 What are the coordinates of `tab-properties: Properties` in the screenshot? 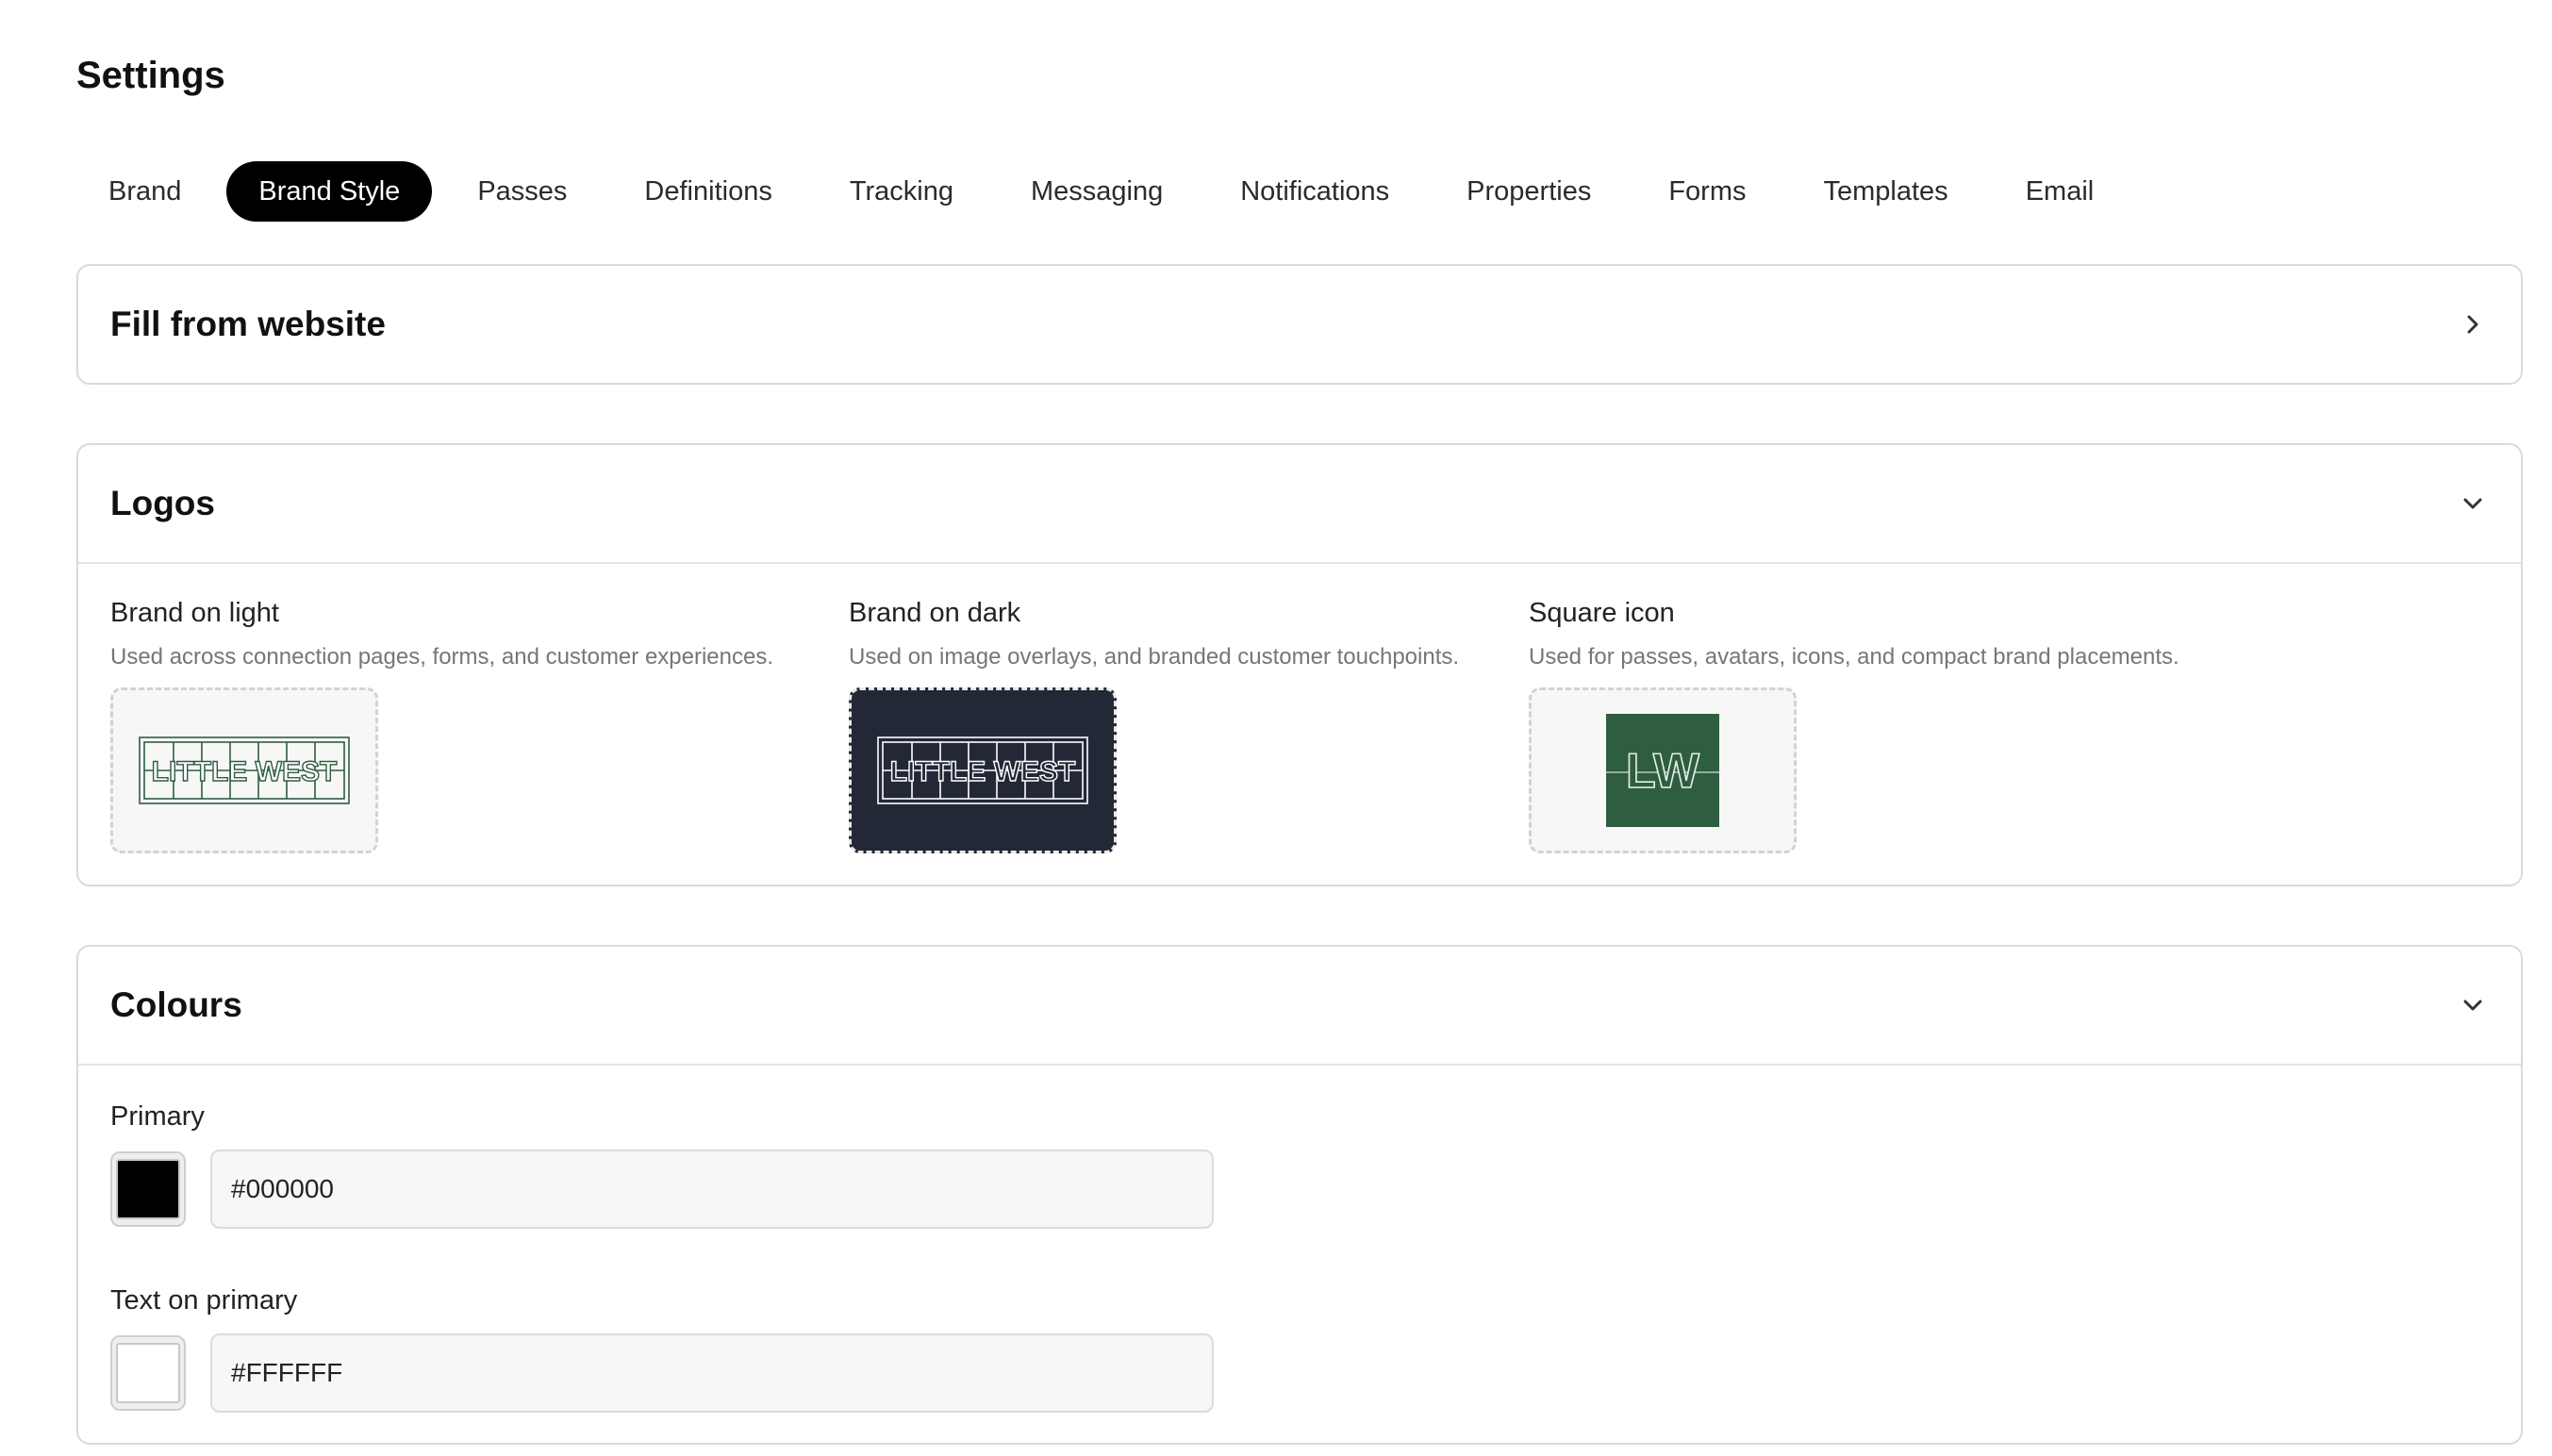 It's located at (1528, 191).